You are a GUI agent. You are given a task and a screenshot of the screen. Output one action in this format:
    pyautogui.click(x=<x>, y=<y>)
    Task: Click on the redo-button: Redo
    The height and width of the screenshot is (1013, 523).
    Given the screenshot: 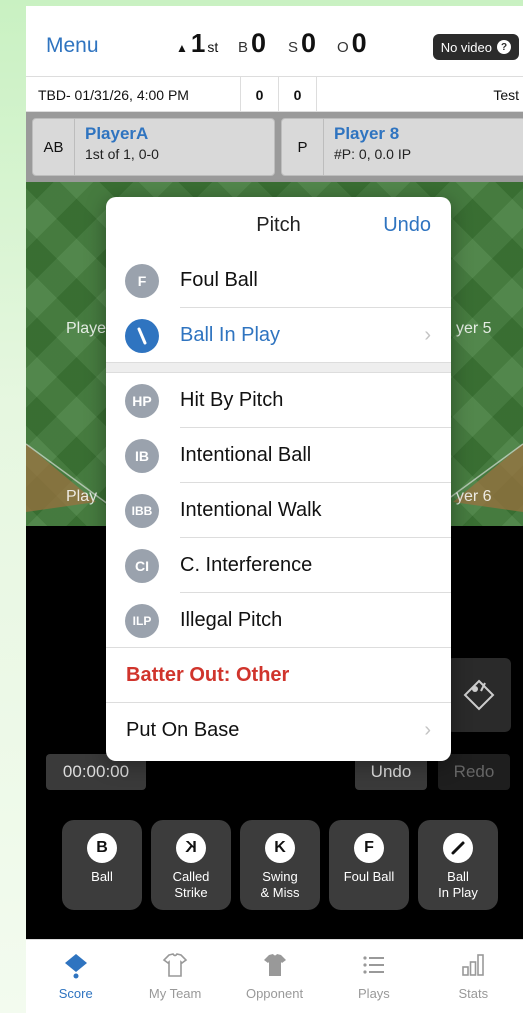 What is the action you would take?
    pyautogui.click(x=474, y=772)
    